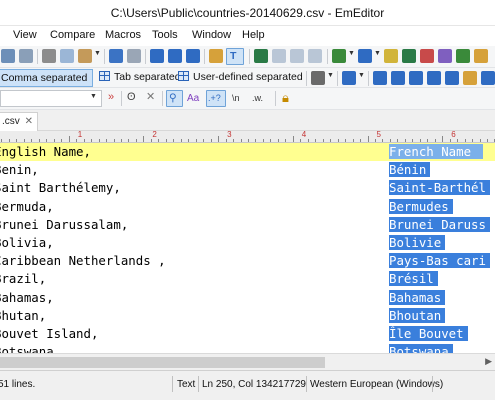  Describe the element at coordinates (193, 56) in the screenshot. I see `find-next-icon` at that location.